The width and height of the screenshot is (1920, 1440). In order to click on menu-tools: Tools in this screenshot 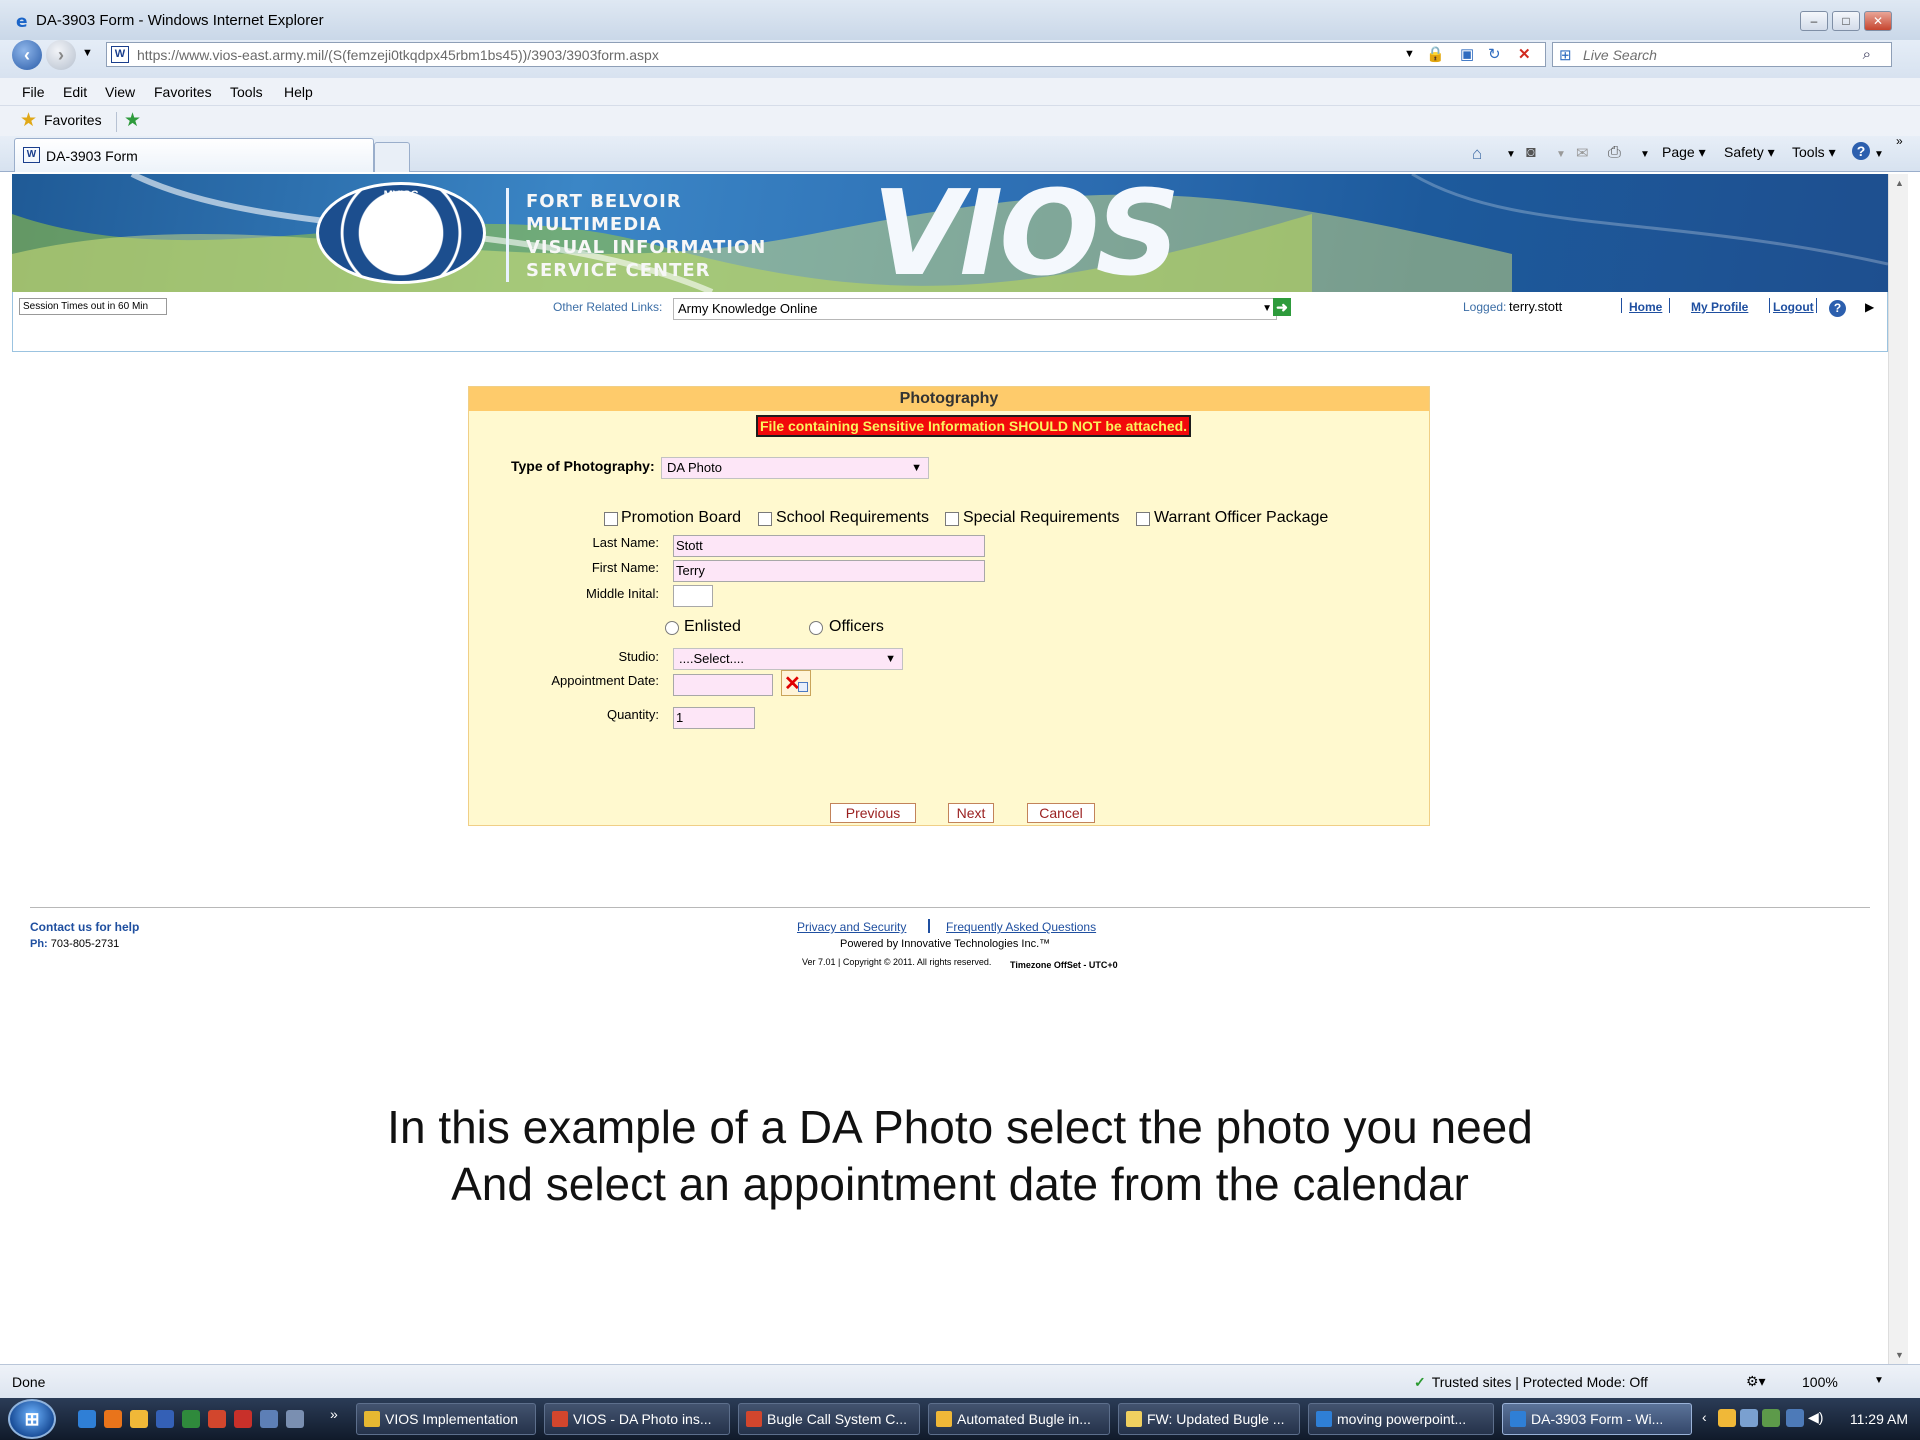, I will do `click(246, 92)`.